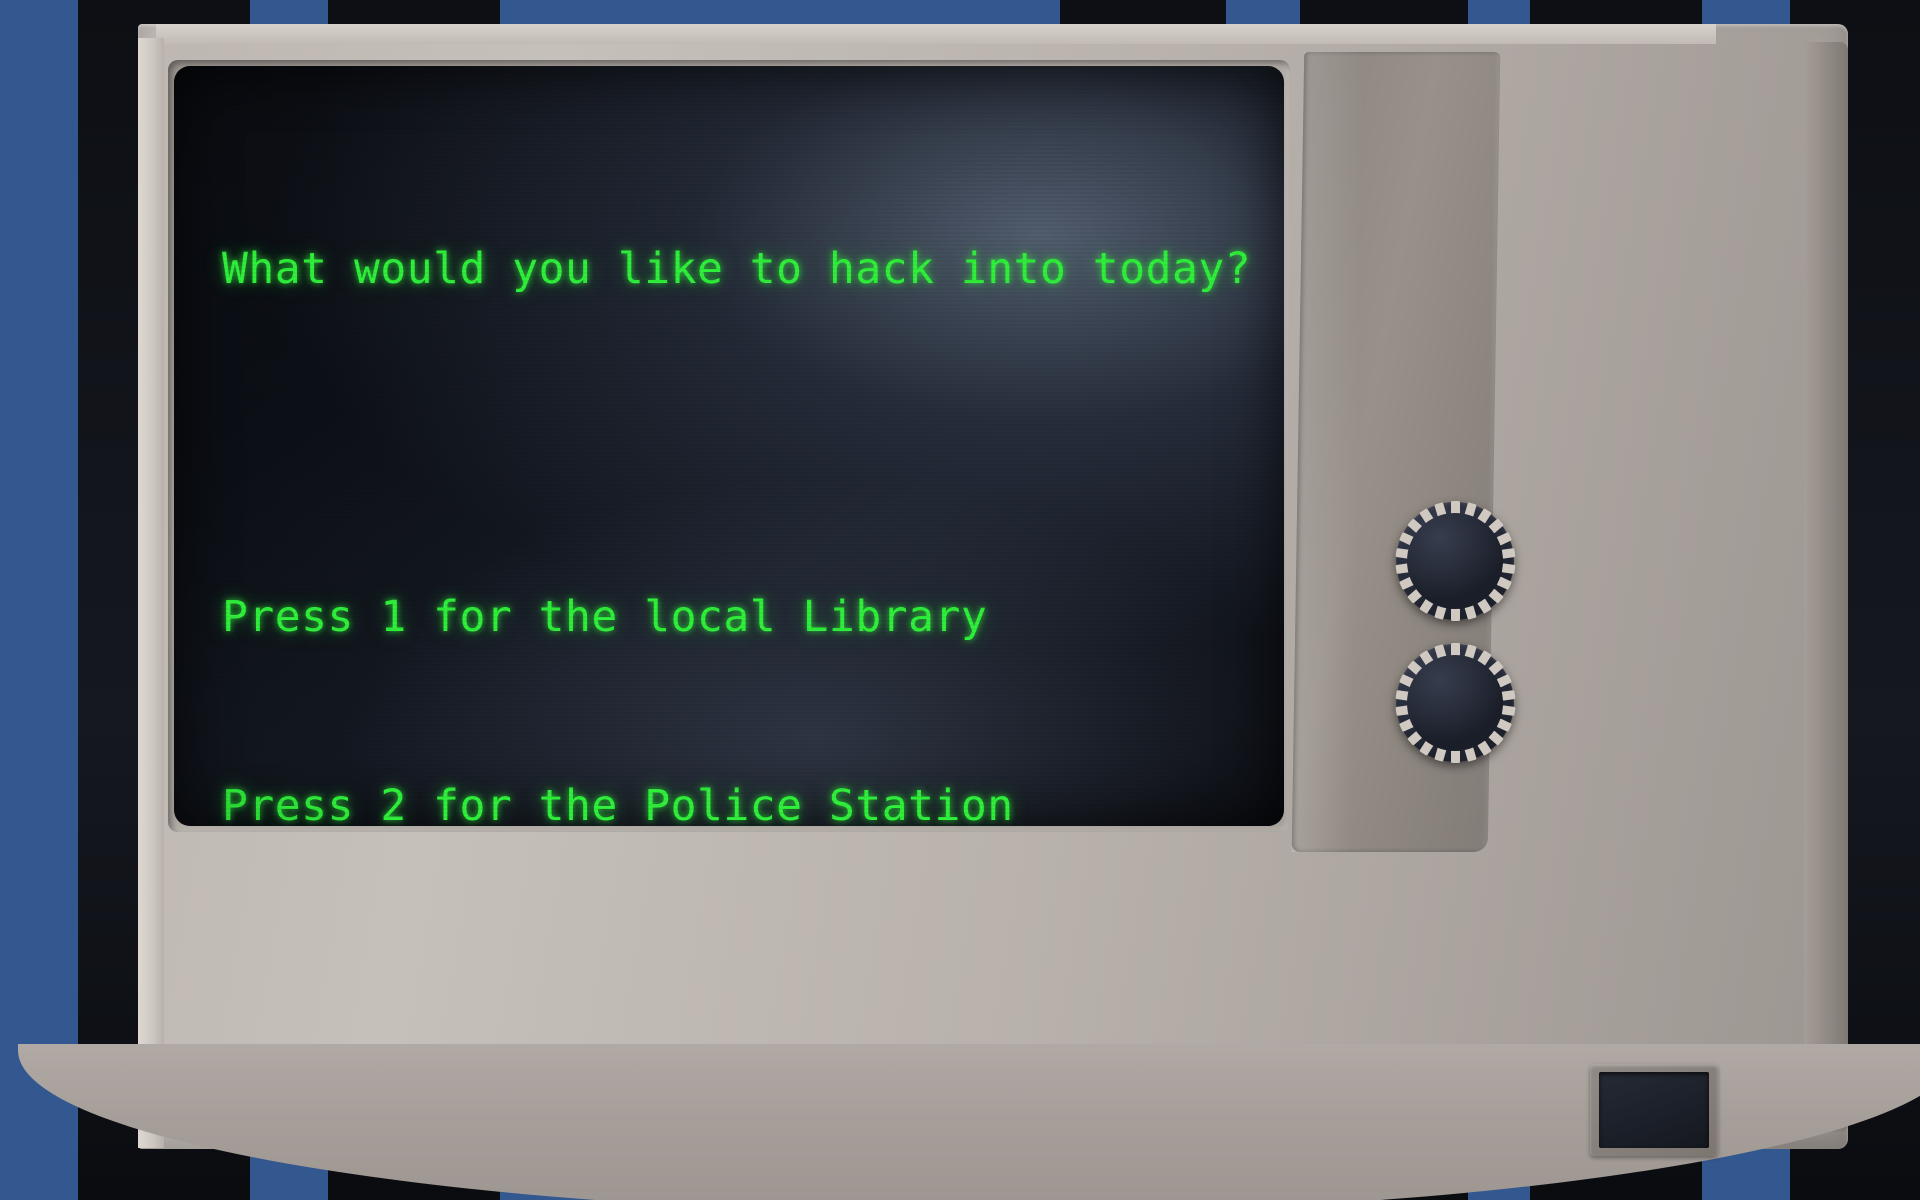 Image resolution: width=1920 pixels, height=1200 pixels. What do you see at coordinates (151, 593) in the screenshot?
I see `monitor-case-left-bevel` at bounding box center [151, 593].